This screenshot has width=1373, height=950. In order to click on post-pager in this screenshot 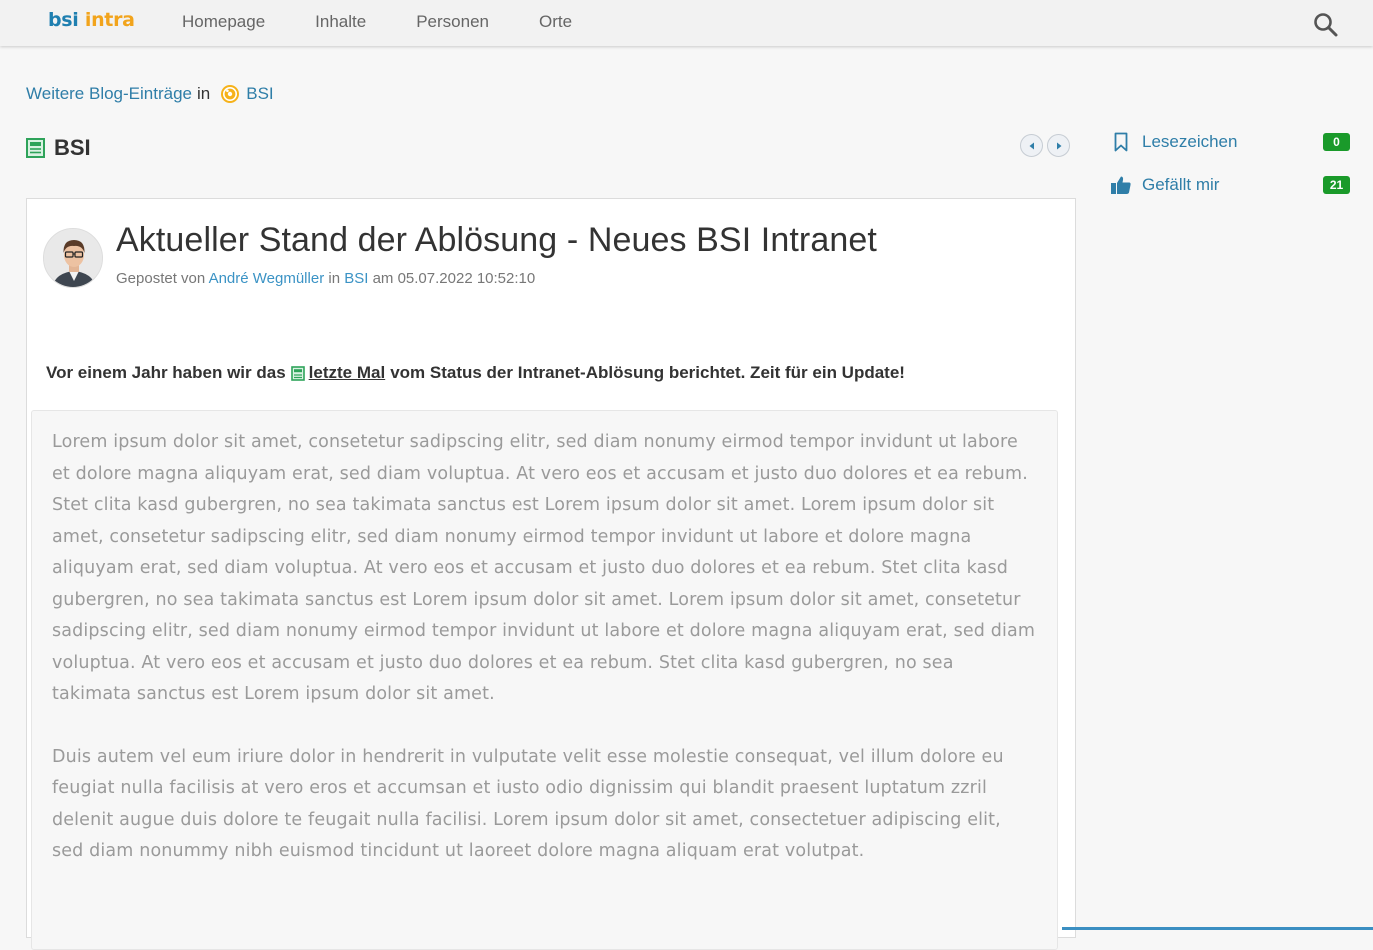, I will do `click(1047, 145)`.